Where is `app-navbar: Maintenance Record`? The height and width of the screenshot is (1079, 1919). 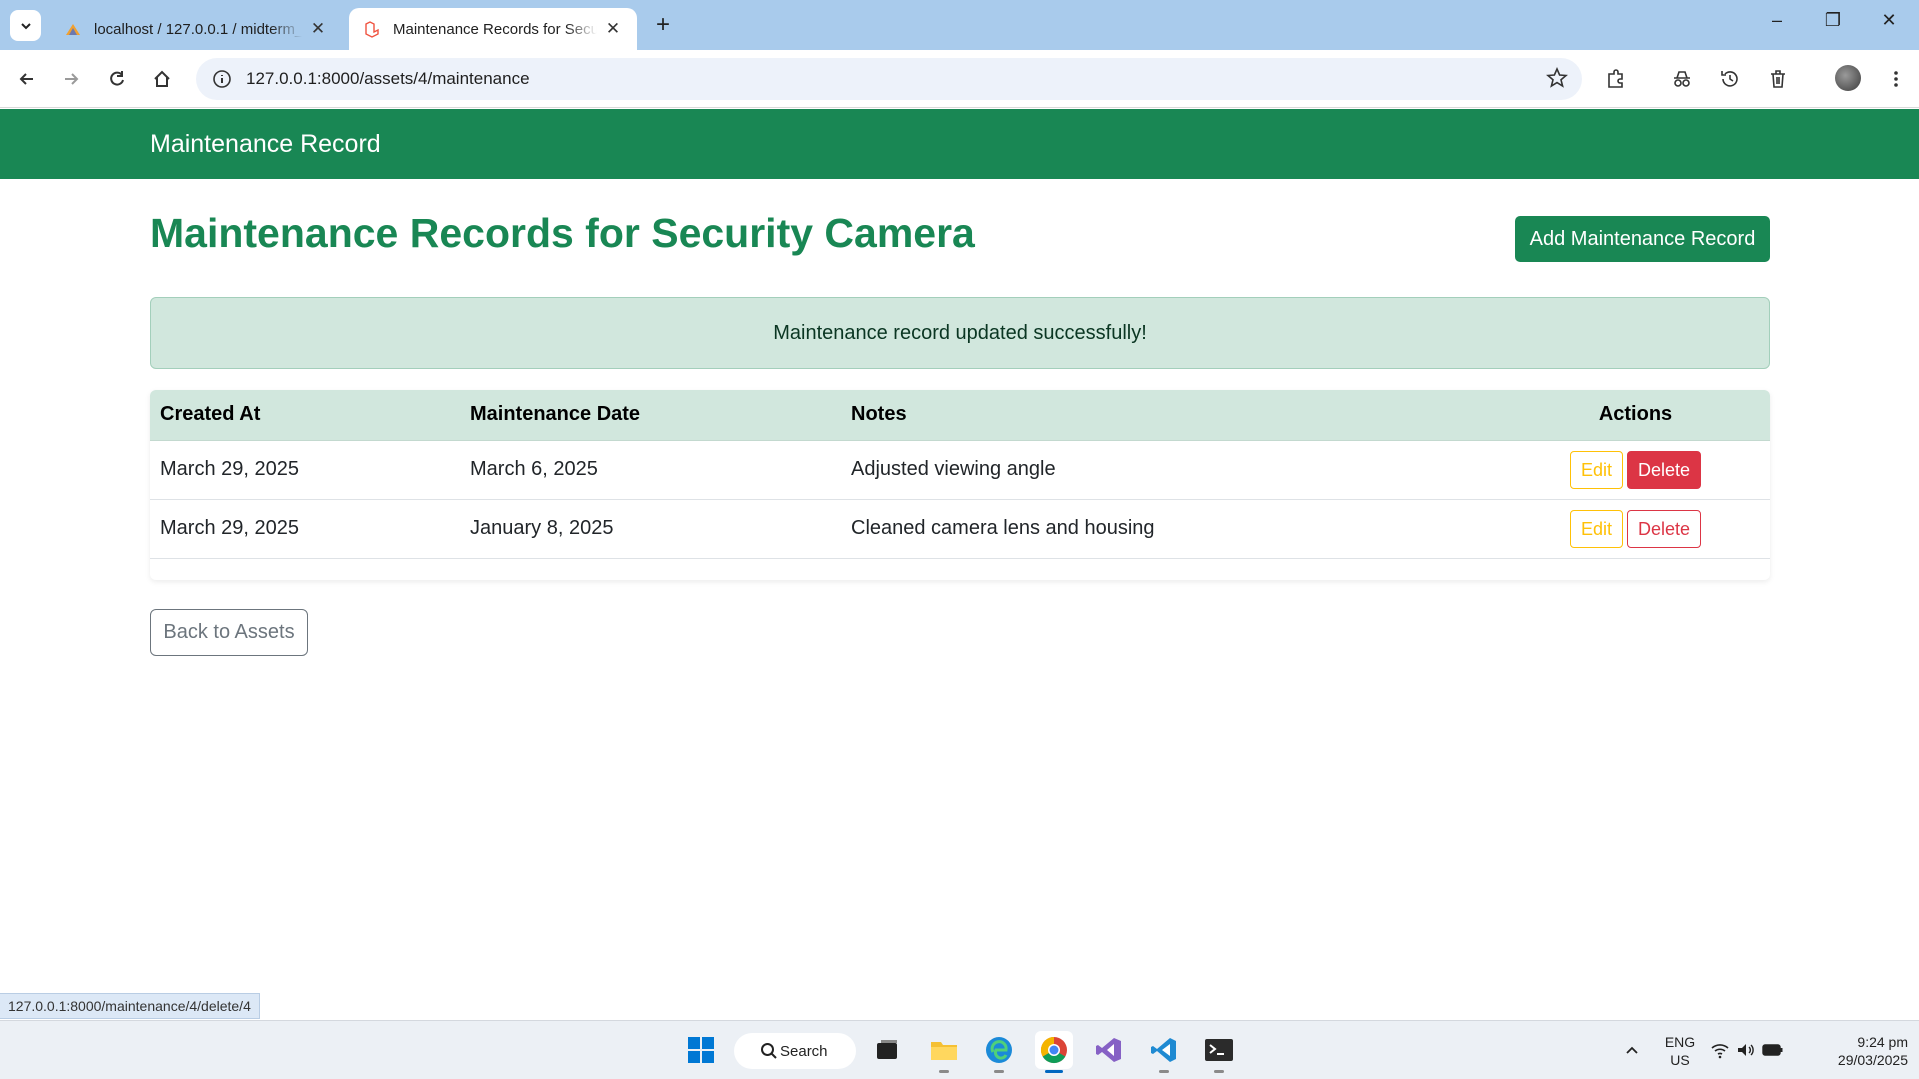
app-navbar: Maintenance Record is located at coordinates (959, 144).